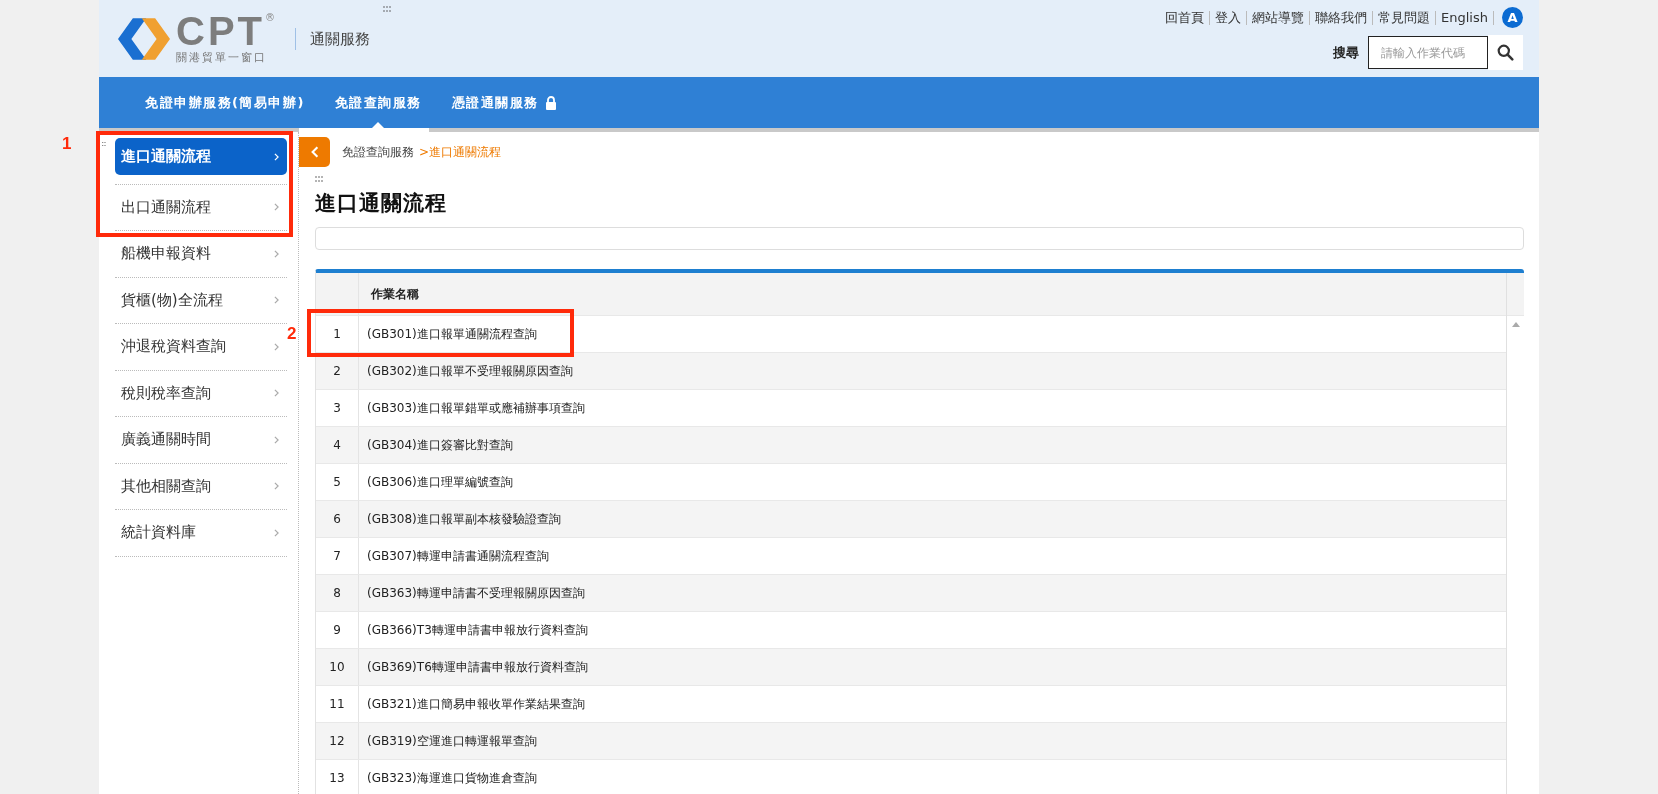 The width and height of the screenshot is (1658, 794). Describe the element at coordinates (222, 57) in the screenshot. I see `logo-subtitle: 關港貿單一窗口` at that location.